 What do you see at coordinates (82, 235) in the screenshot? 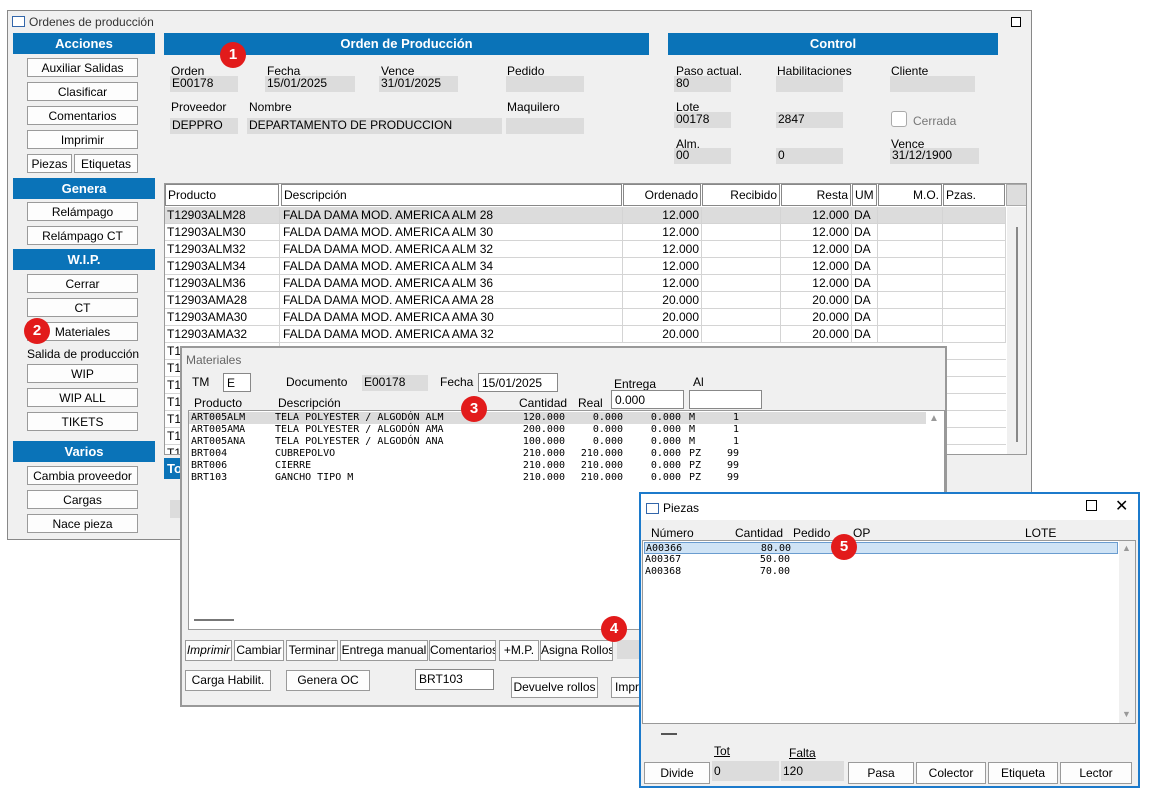
I see `relampago-ct-button: Relámpago CT` at bounding box center [82, 235].